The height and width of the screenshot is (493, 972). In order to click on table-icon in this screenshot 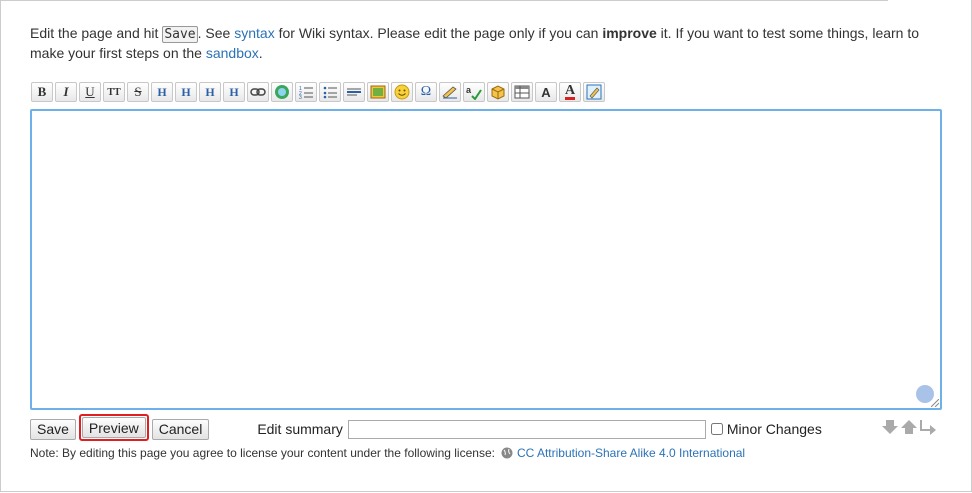, I will do `click(522, 92)`.